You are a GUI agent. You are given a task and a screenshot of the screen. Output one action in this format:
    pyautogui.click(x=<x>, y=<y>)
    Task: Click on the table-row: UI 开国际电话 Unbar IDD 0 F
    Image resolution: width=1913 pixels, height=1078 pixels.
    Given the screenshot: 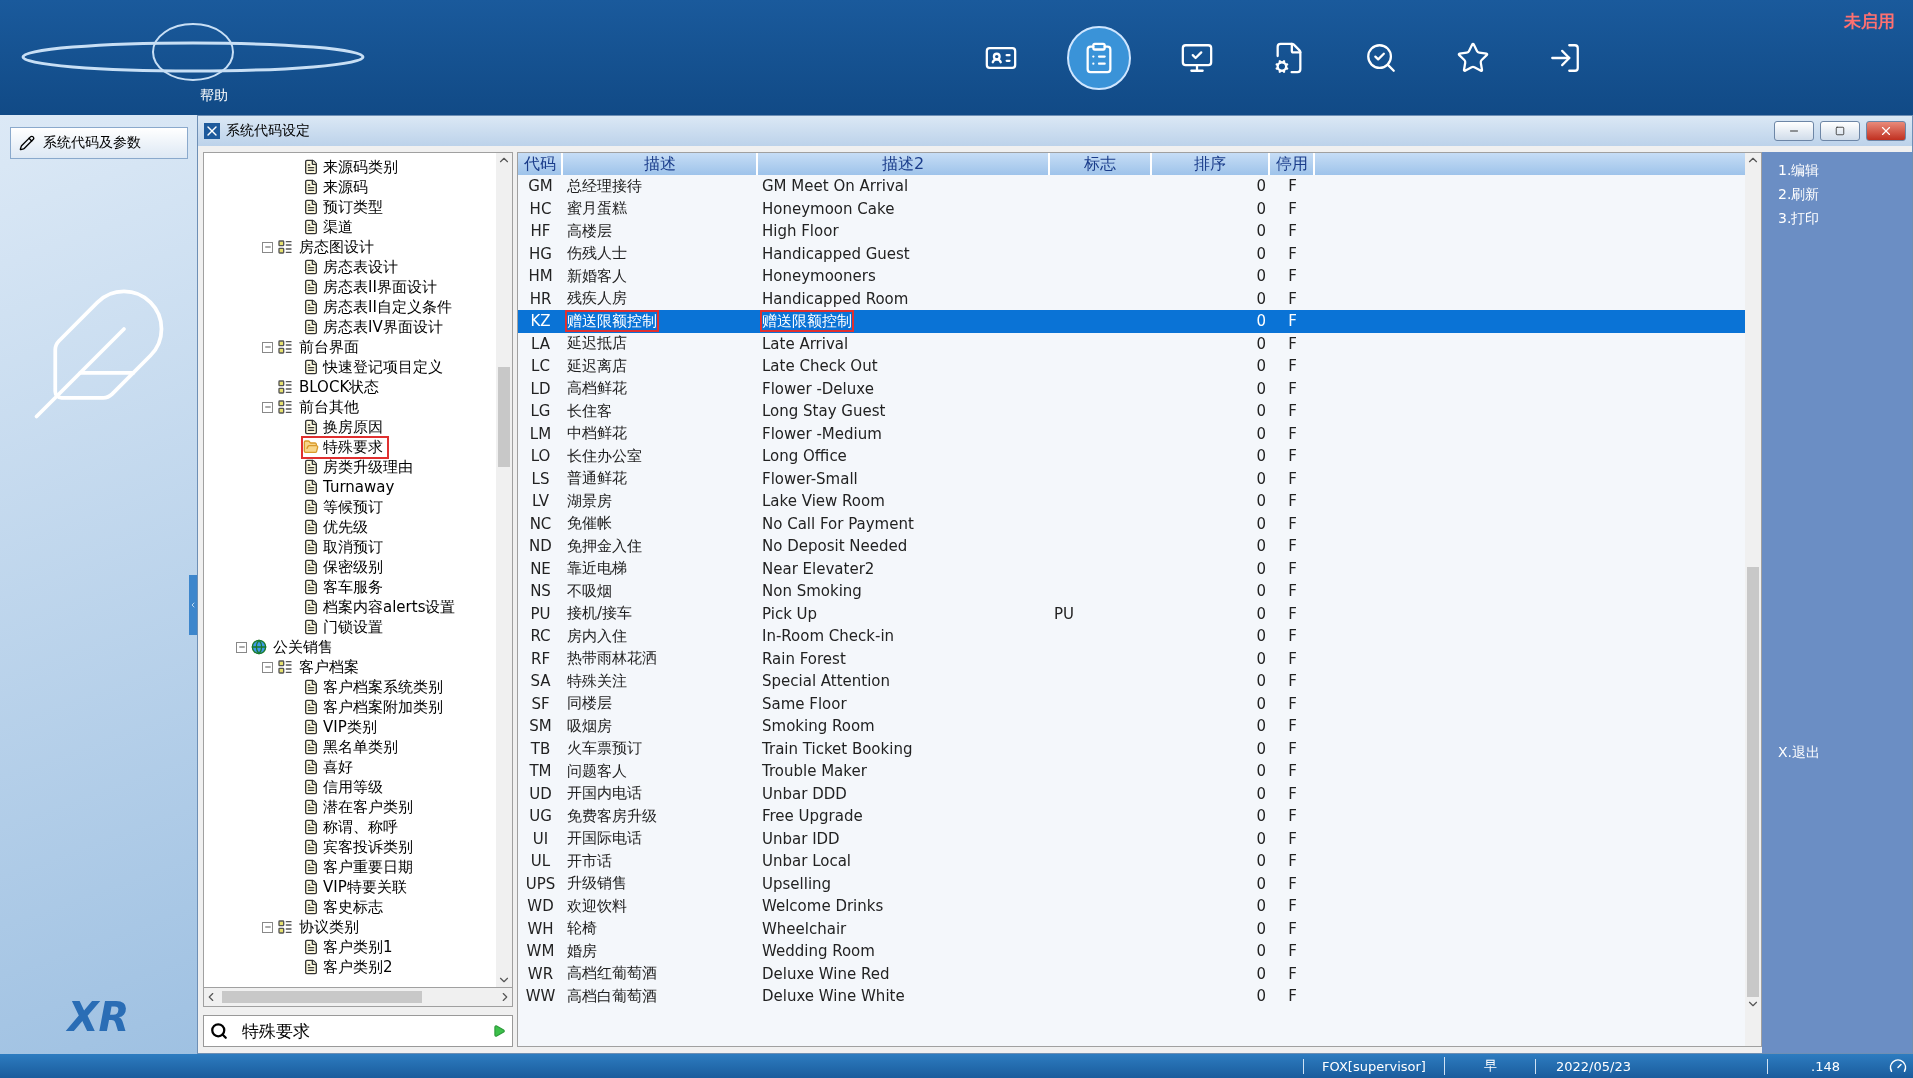 What is the action you would take?
    pyautogui.click(x=1131, y=838)
    